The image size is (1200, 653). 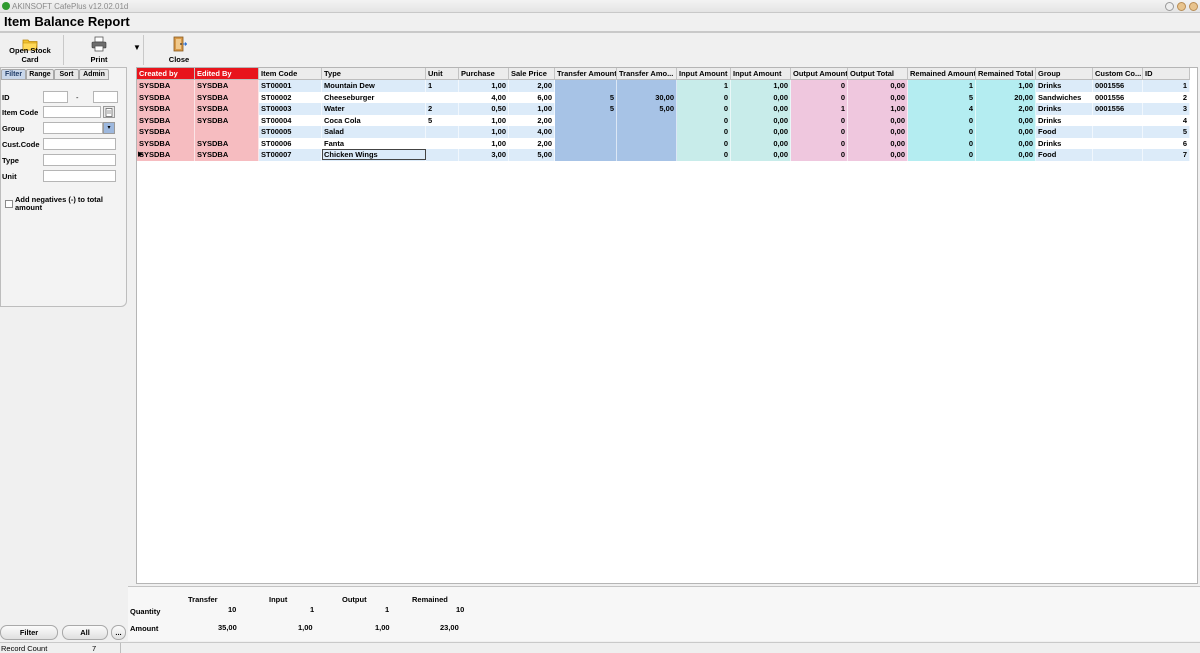 What do you see at coordinates (374, 86) in the screenshot?
I see `cell-type: Mountain Dew` at bounding box center [374, 86].